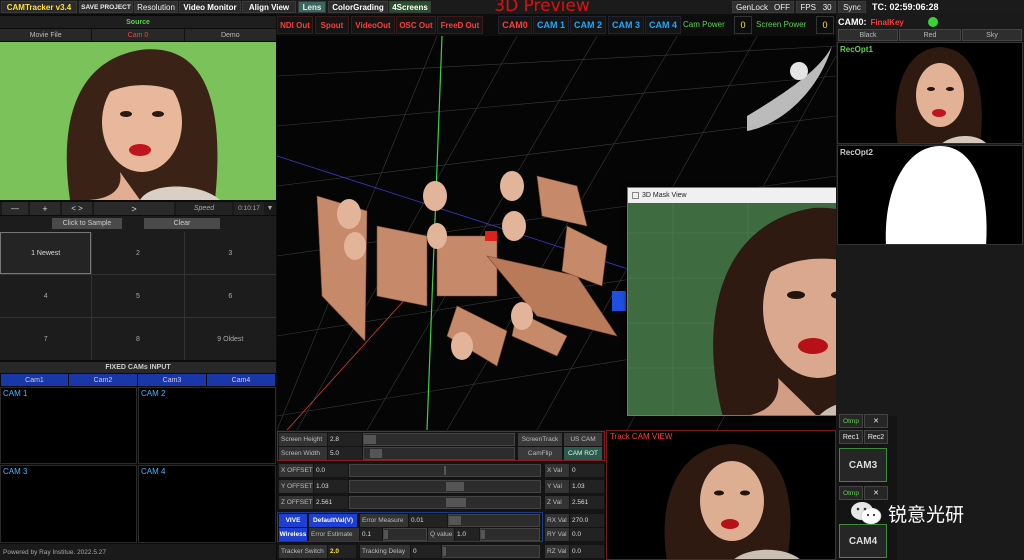  Describe the element at coordinates (46, 296) in the screenshot. I see `sample-slot: 4` at that location.